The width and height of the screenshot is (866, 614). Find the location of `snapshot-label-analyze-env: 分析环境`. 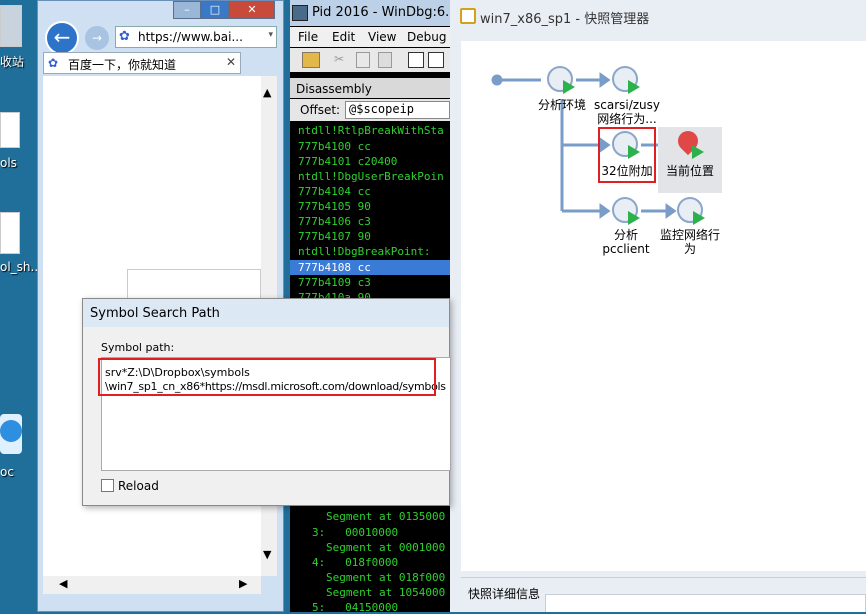

snapshot-label-analyze-env: 分析环境 is located at coordinates (561, 105).